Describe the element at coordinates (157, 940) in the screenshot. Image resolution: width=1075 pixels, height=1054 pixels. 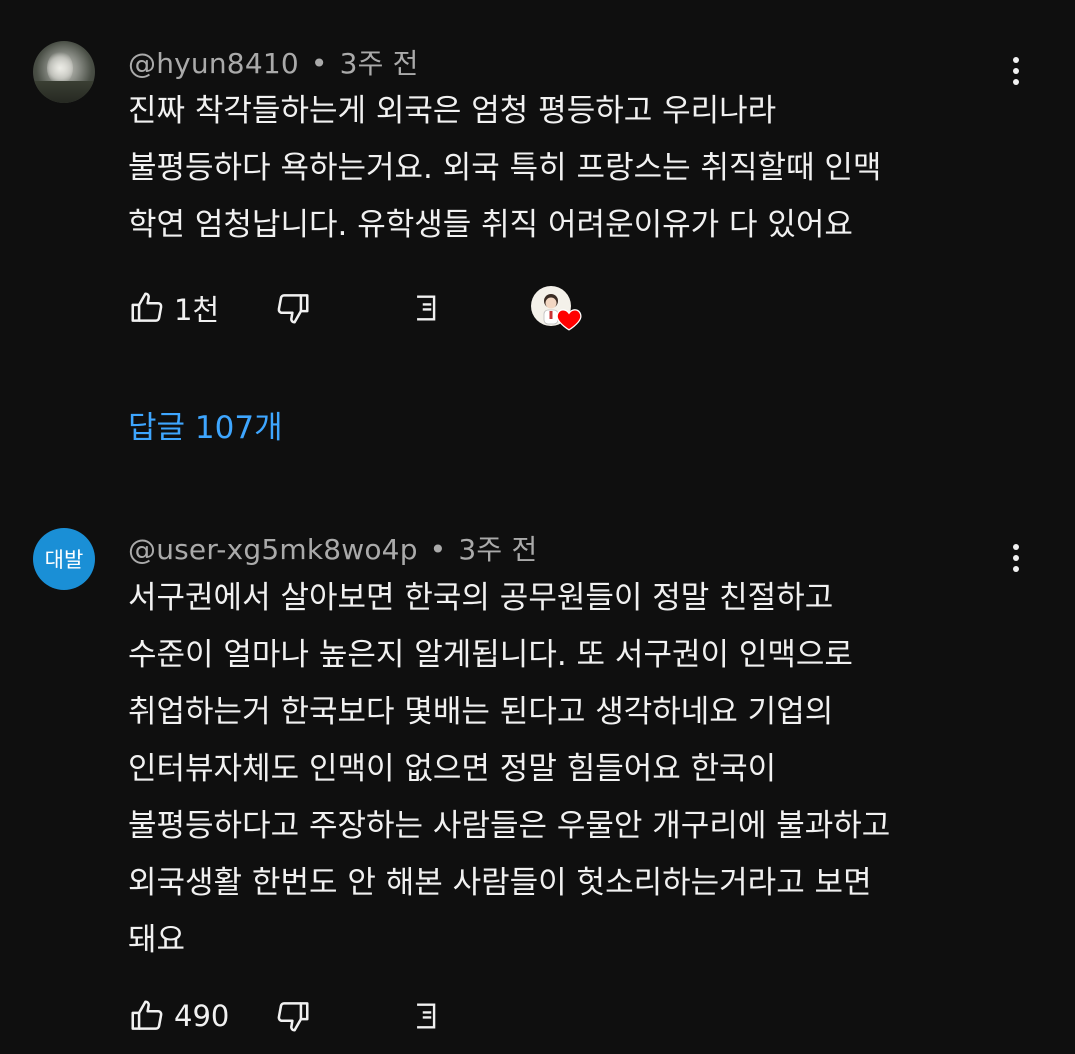
I see `comment-text-line: 돼요` at that location.